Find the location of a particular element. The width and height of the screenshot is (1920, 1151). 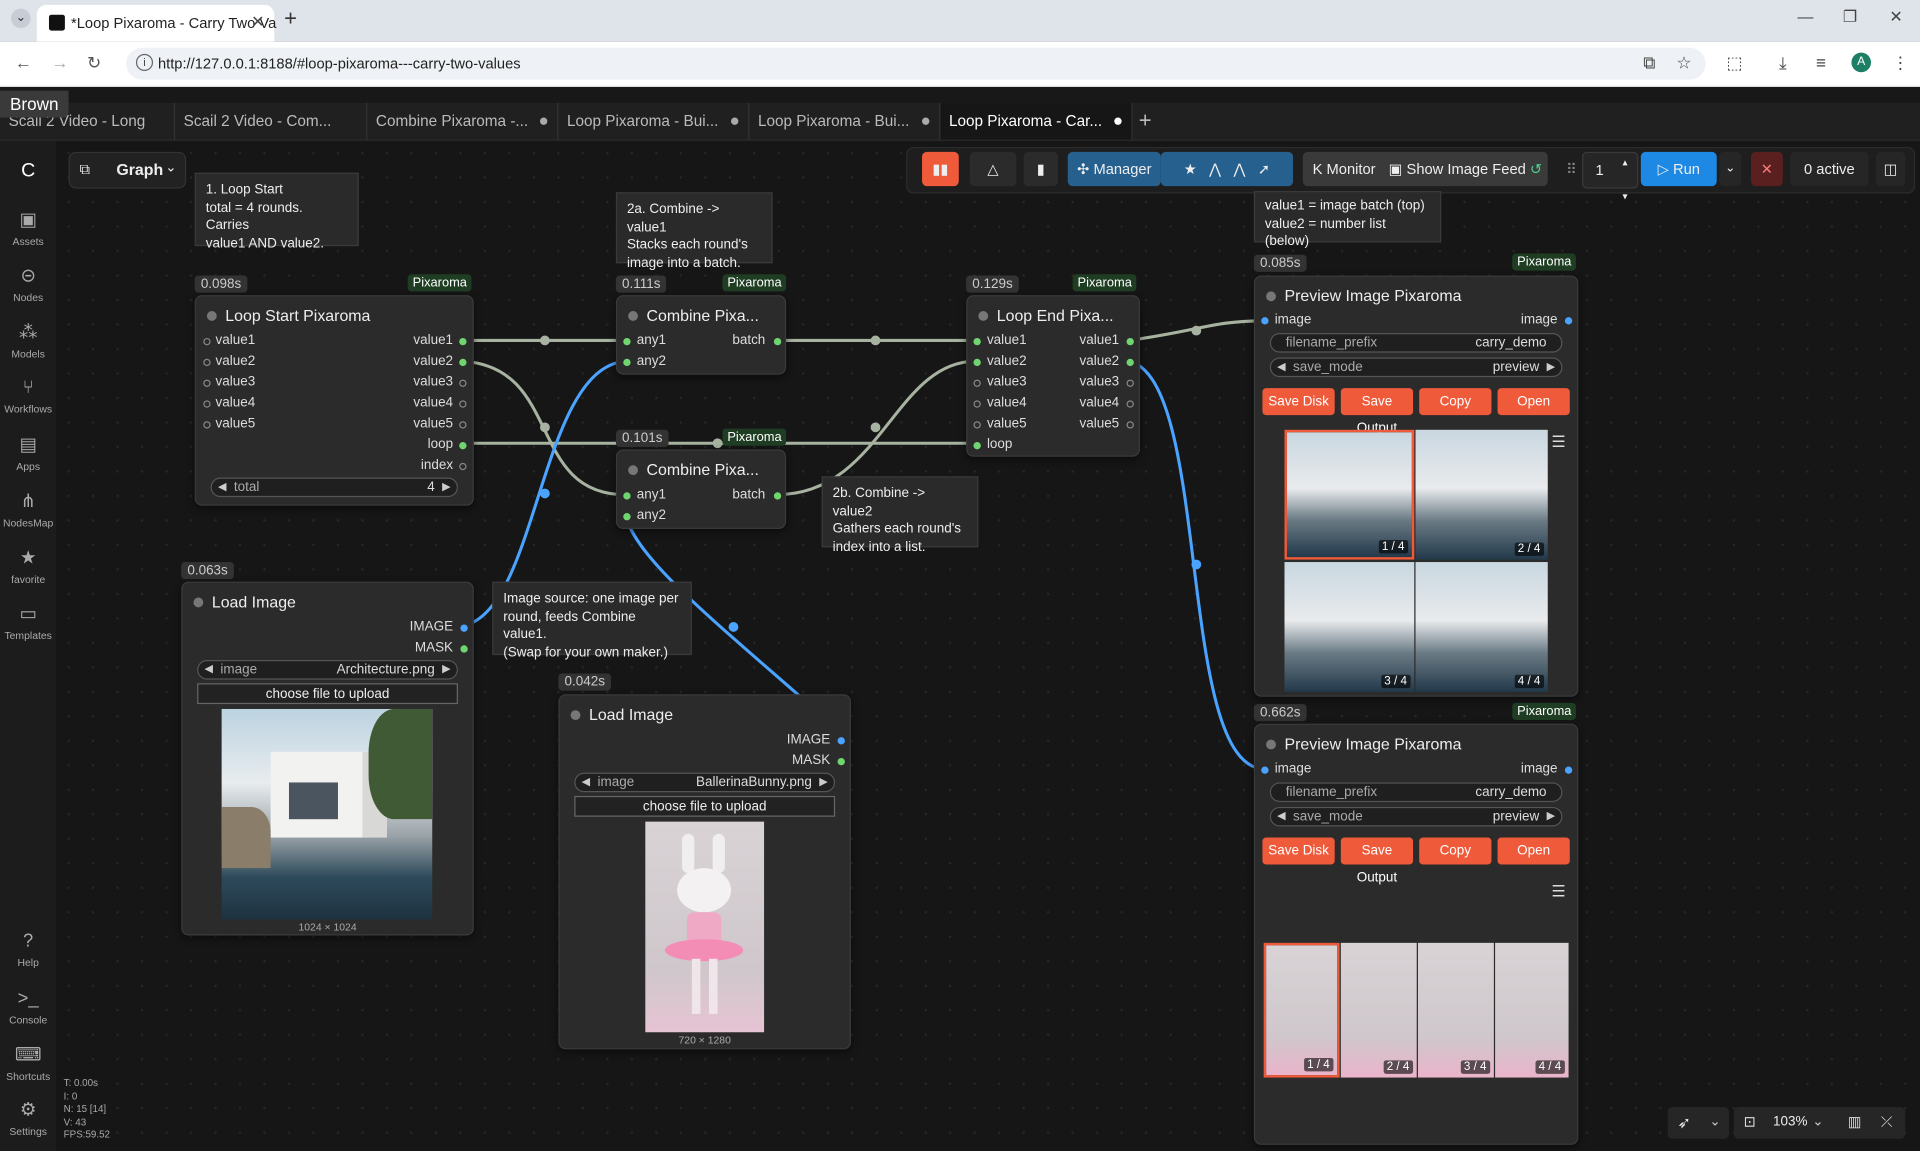

image-combo: ◀ image BallerinaBunny.png ▶ is located at coordinates (705, 782).